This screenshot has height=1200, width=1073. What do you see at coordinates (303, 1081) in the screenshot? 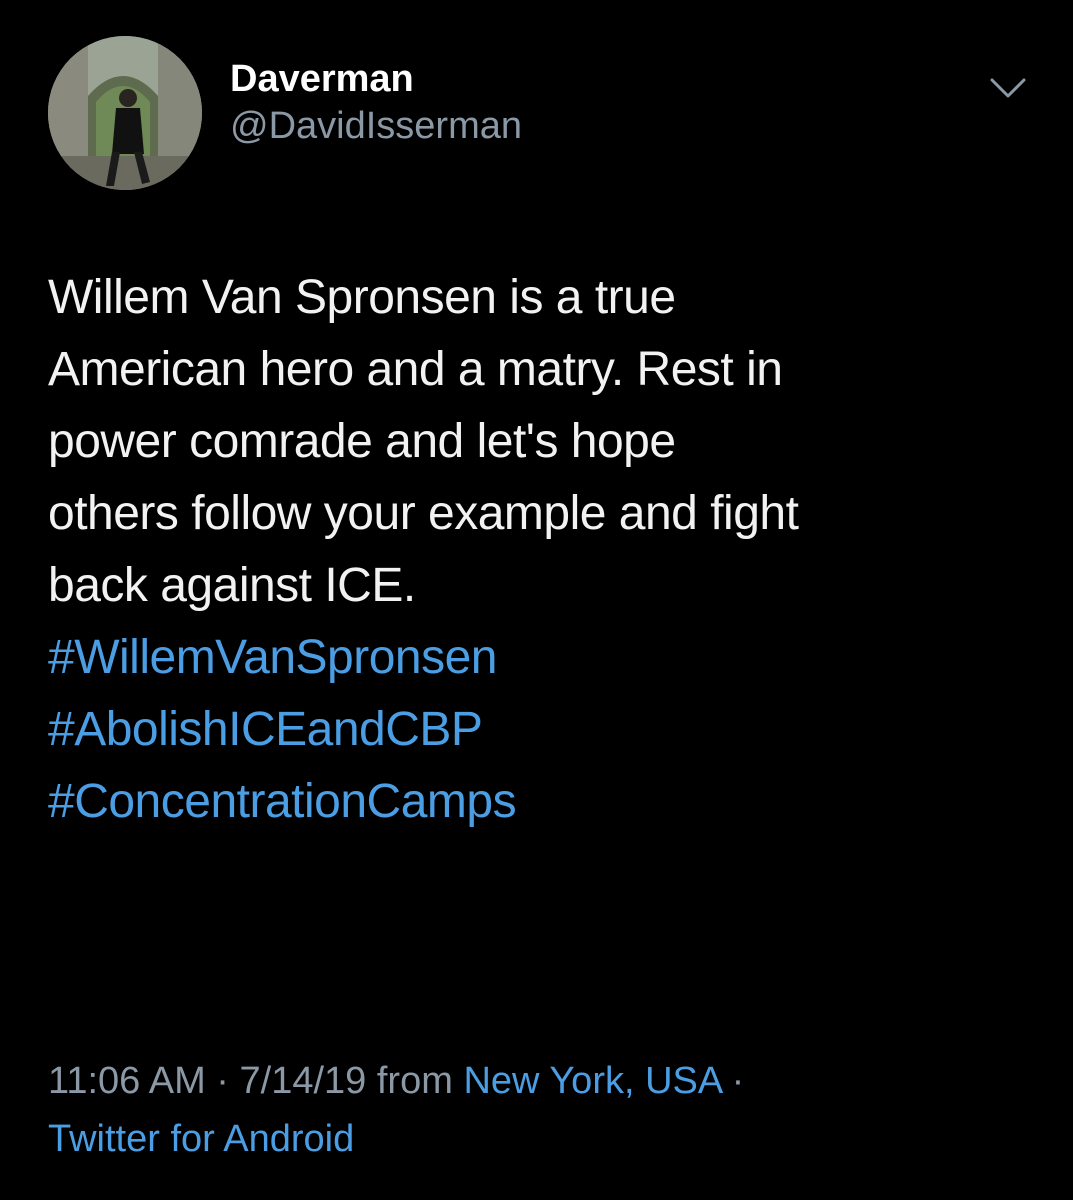
I see `tweet-date: 7/14/19` at bounding box center [303, 1081].